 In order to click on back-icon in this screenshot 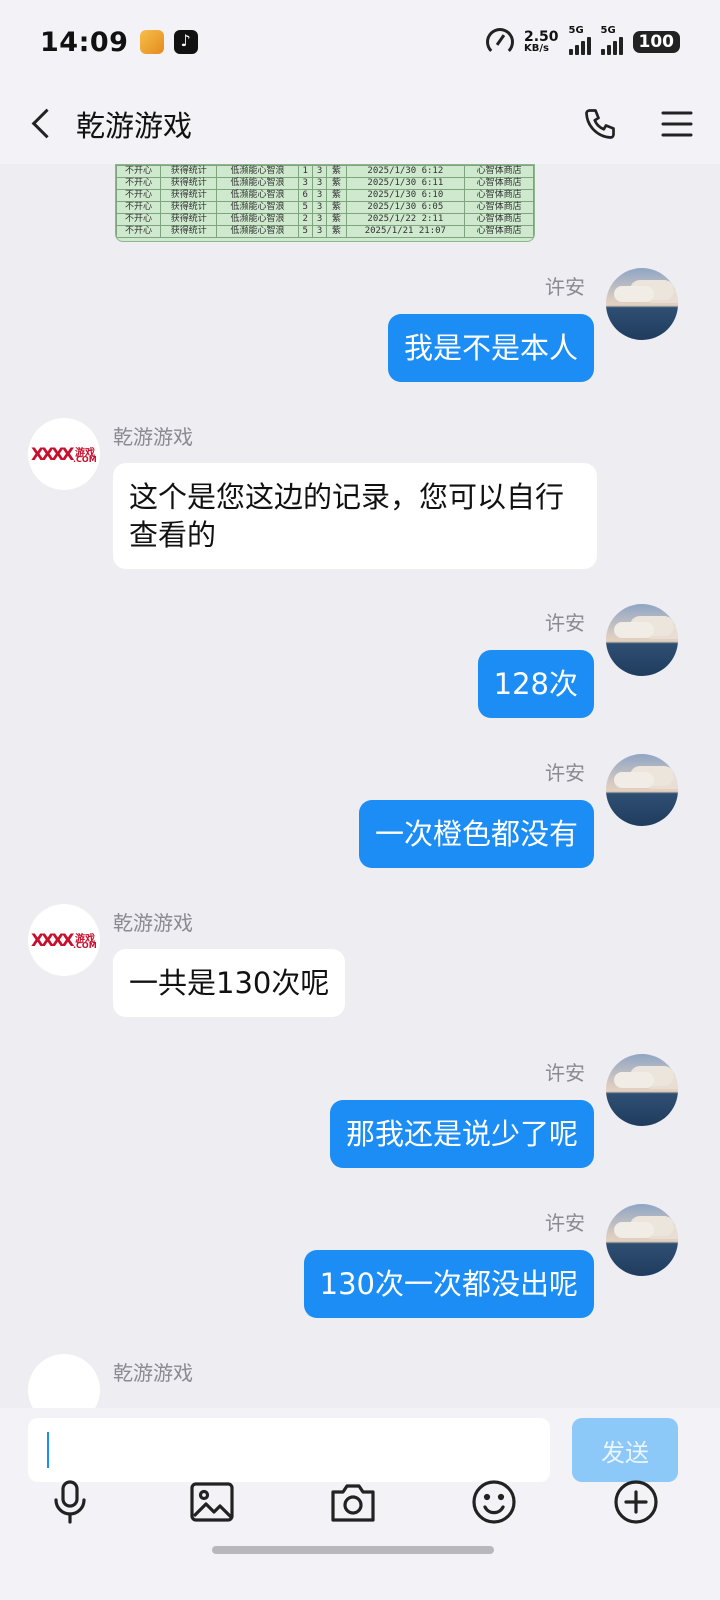, I will do `click(41, 124)`.